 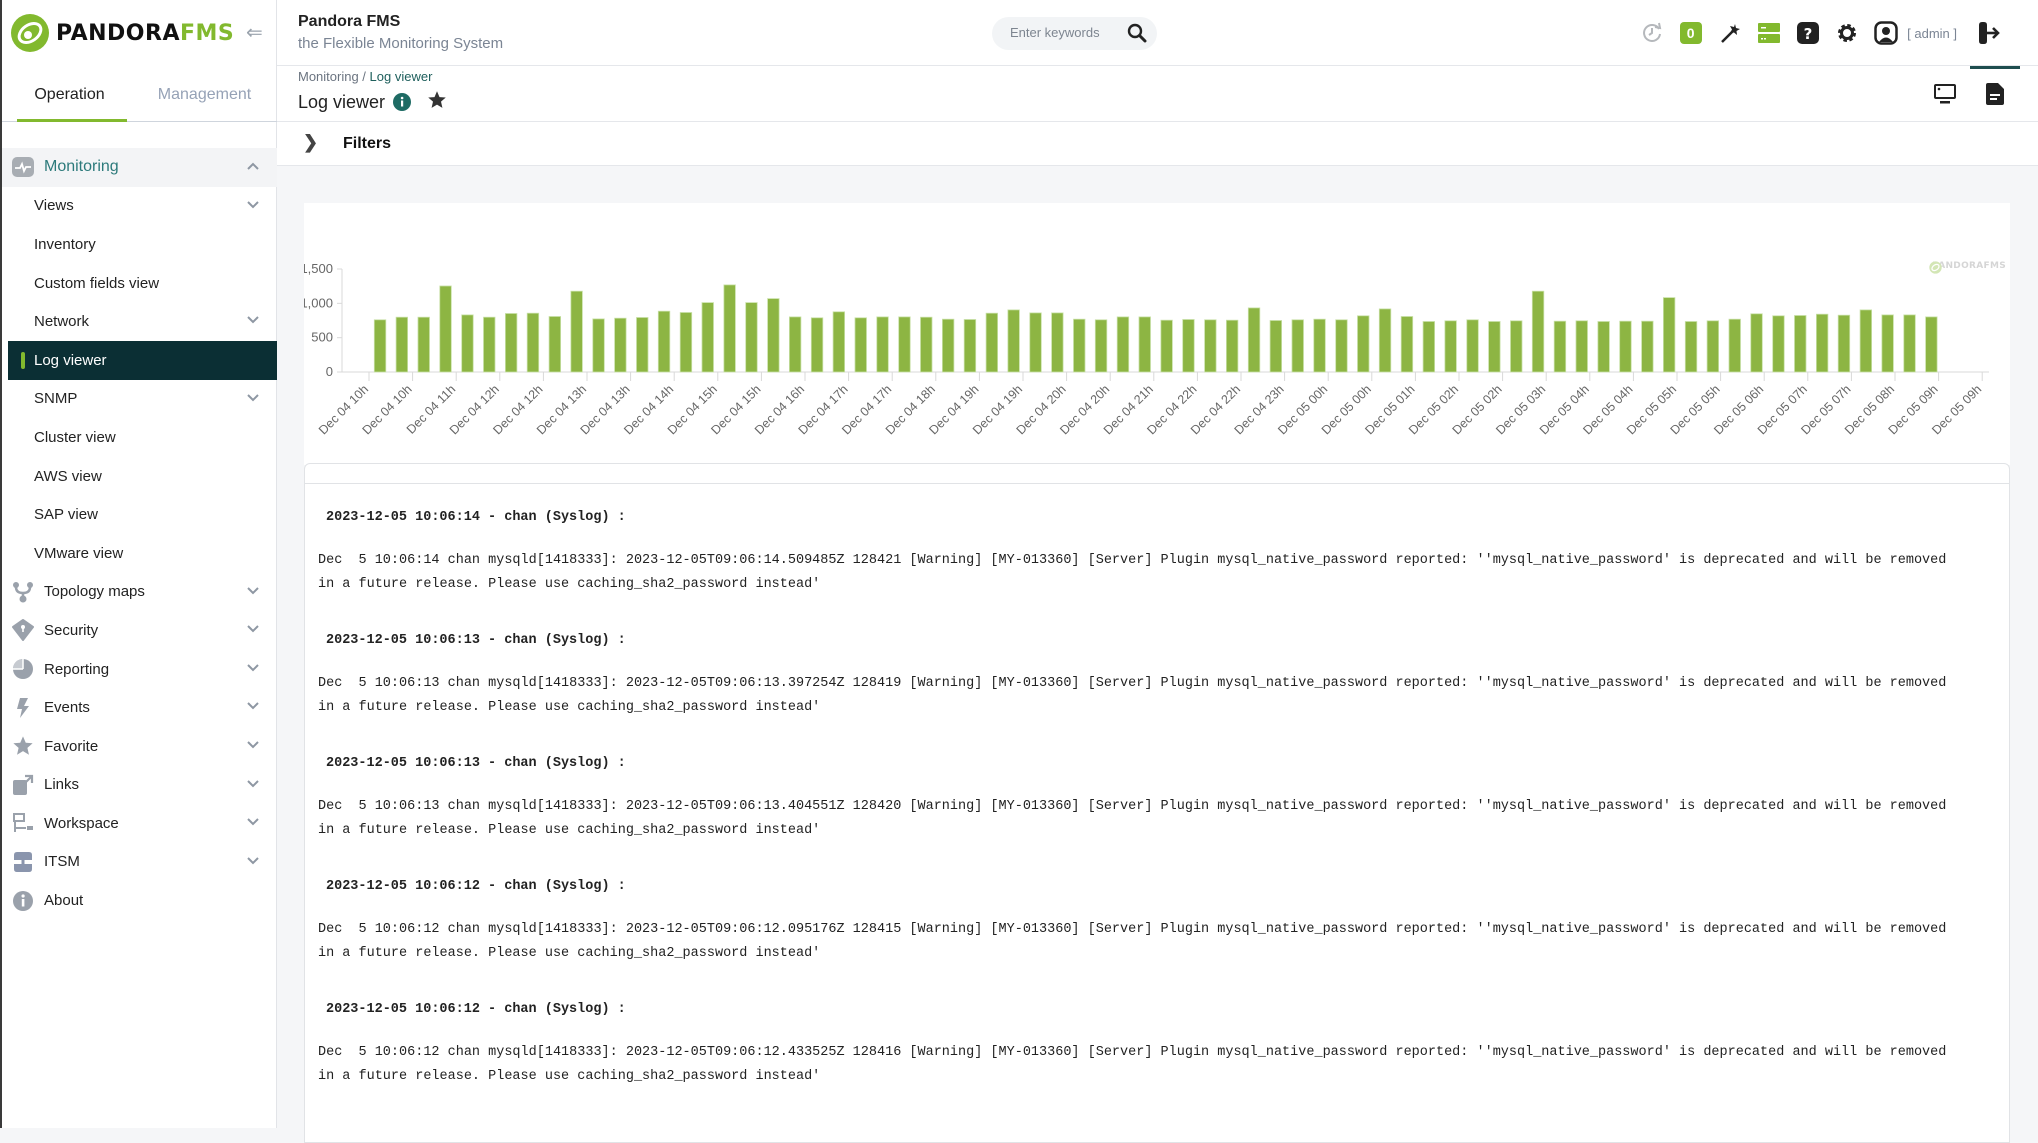 What do you see at coordinates (1768, 33) in the screenshot?
I see `server-icon` at bounding box center [1768, 33].